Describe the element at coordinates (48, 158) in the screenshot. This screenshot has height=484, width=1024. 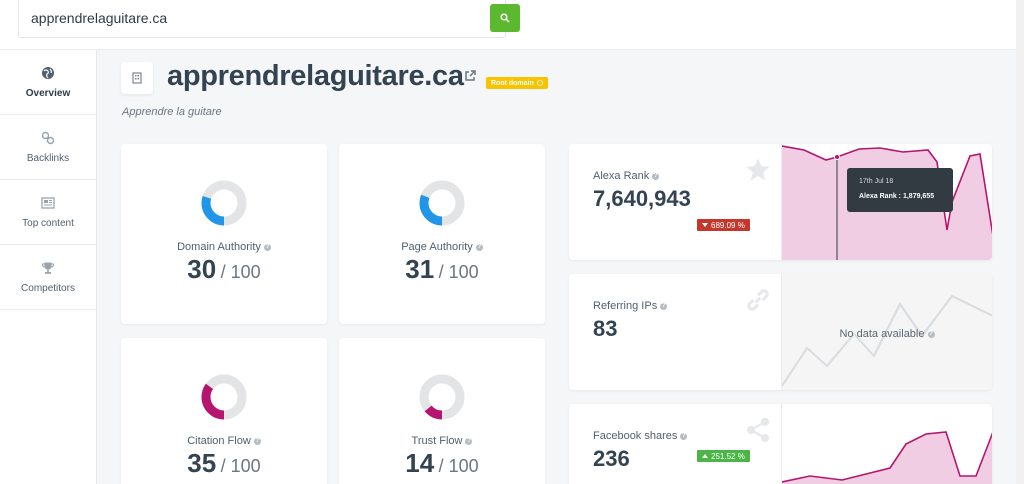
I see `sidebar-item-label: Backlinks` at that location.